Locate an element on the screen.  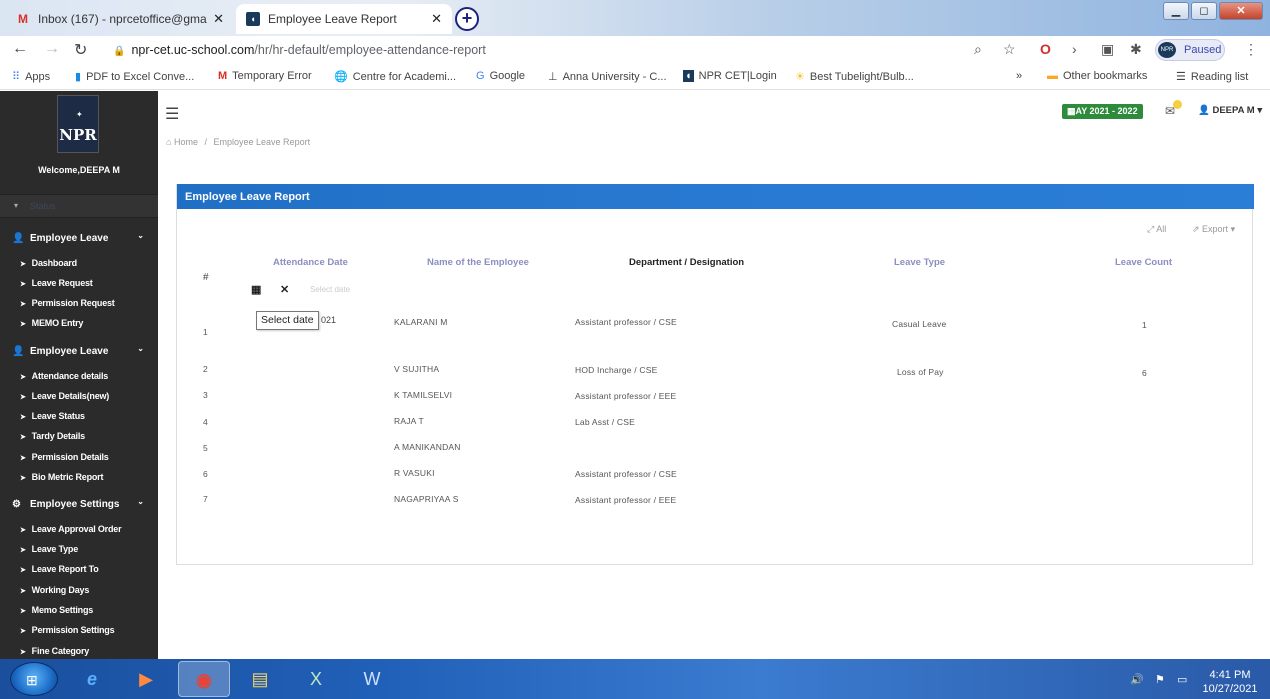
more-bookmarks-button: » is located at coordinates (1019, 76).